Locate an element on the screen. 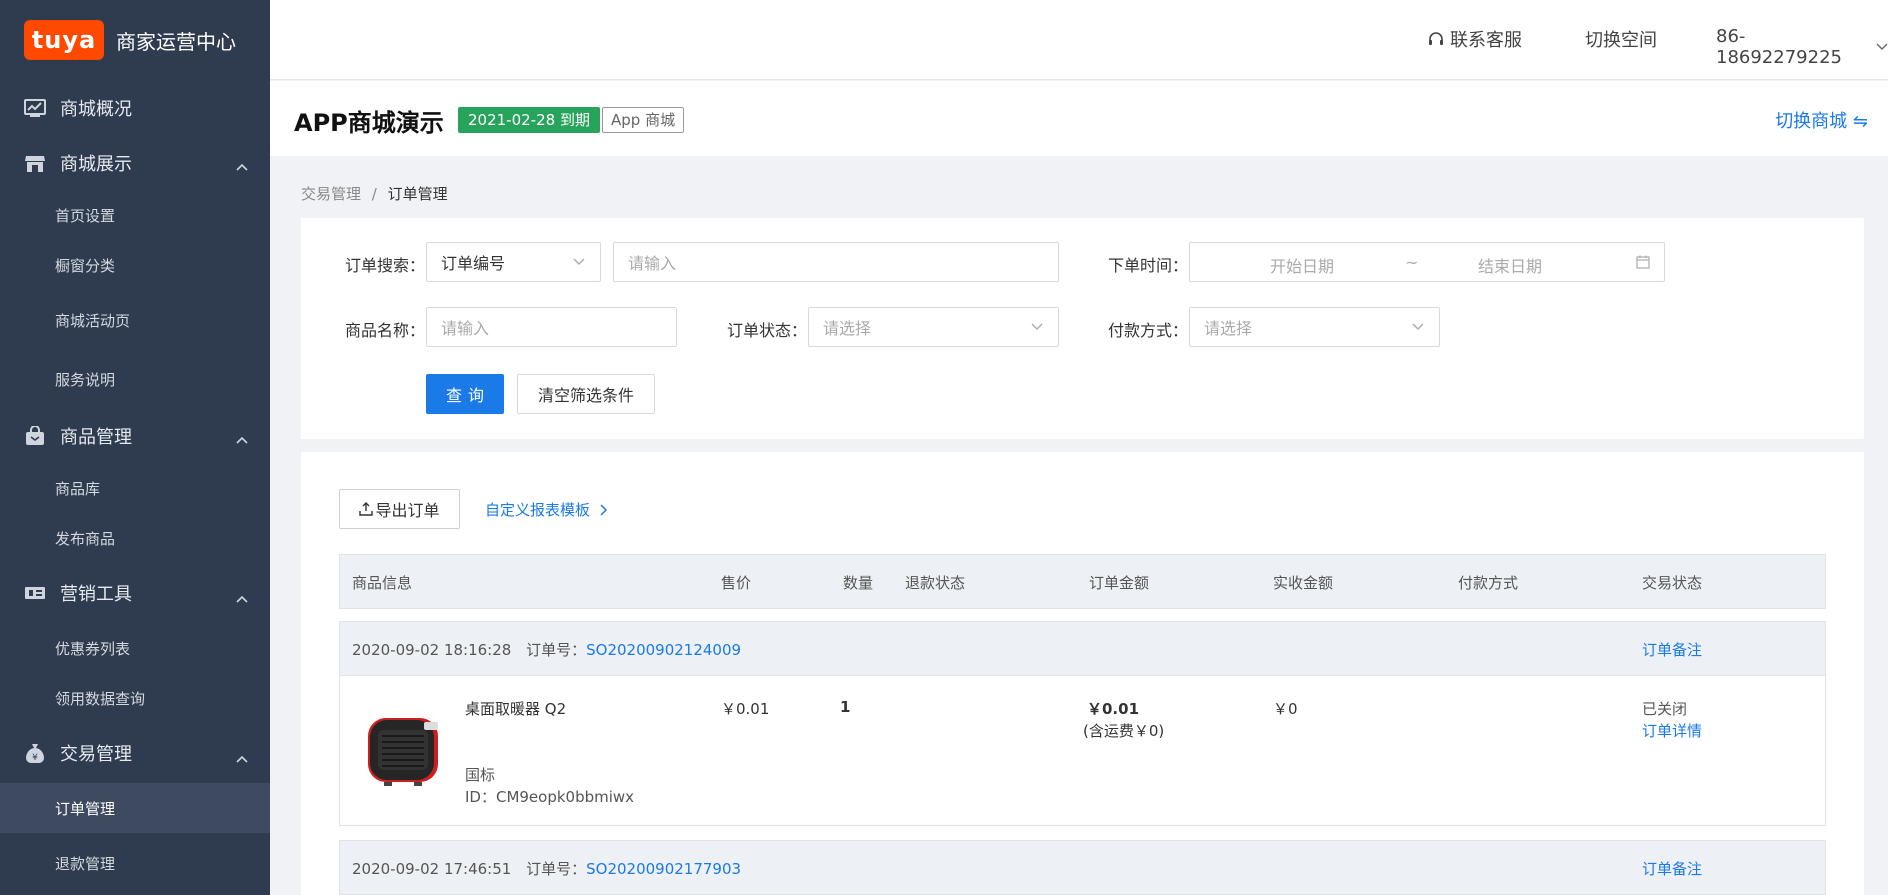  product-id: ID：CM9eopk0bbmiwx is located at coordinates (550, 797).